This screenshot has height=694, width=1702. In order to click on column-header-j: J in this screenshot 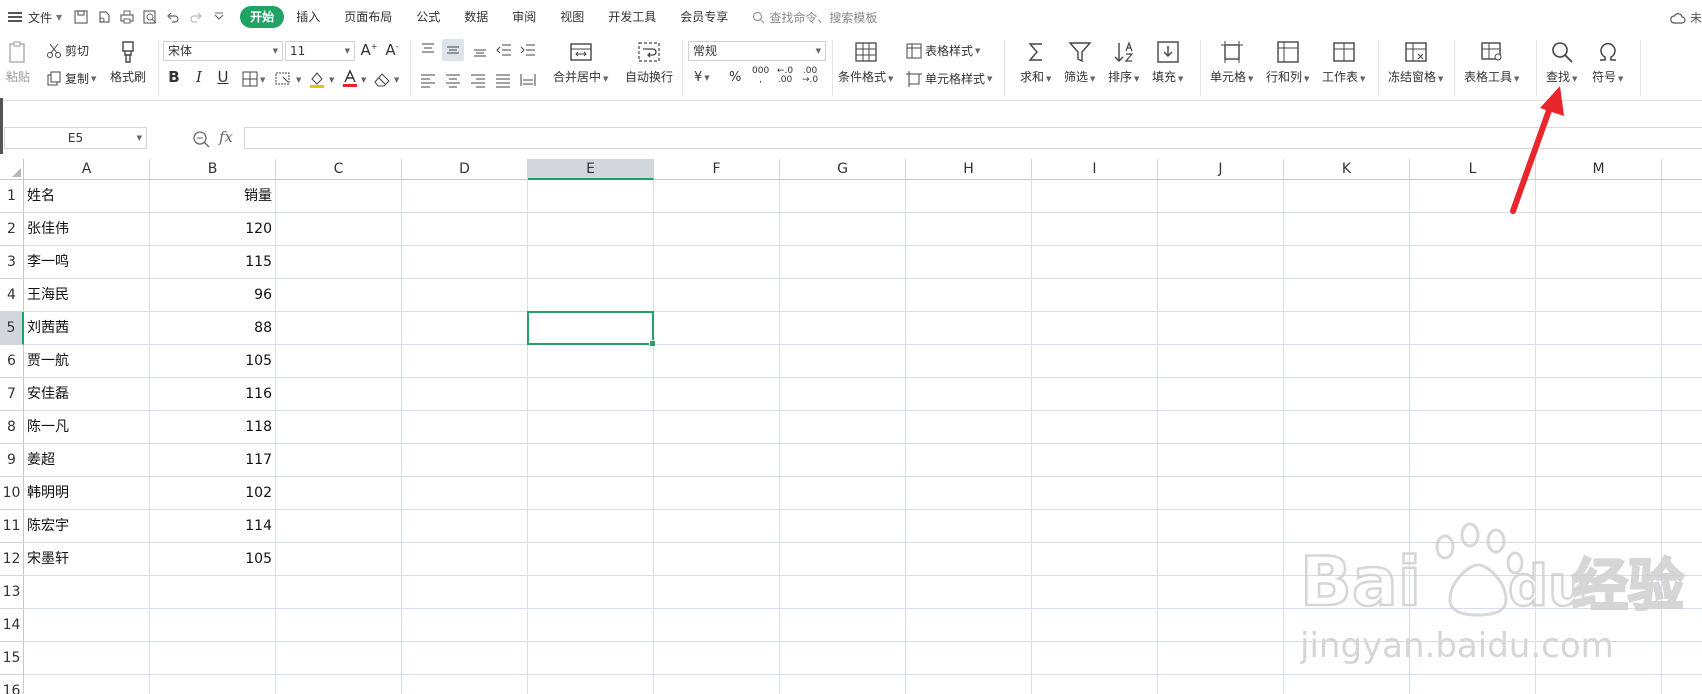, I will do `click(1221, 169)`.